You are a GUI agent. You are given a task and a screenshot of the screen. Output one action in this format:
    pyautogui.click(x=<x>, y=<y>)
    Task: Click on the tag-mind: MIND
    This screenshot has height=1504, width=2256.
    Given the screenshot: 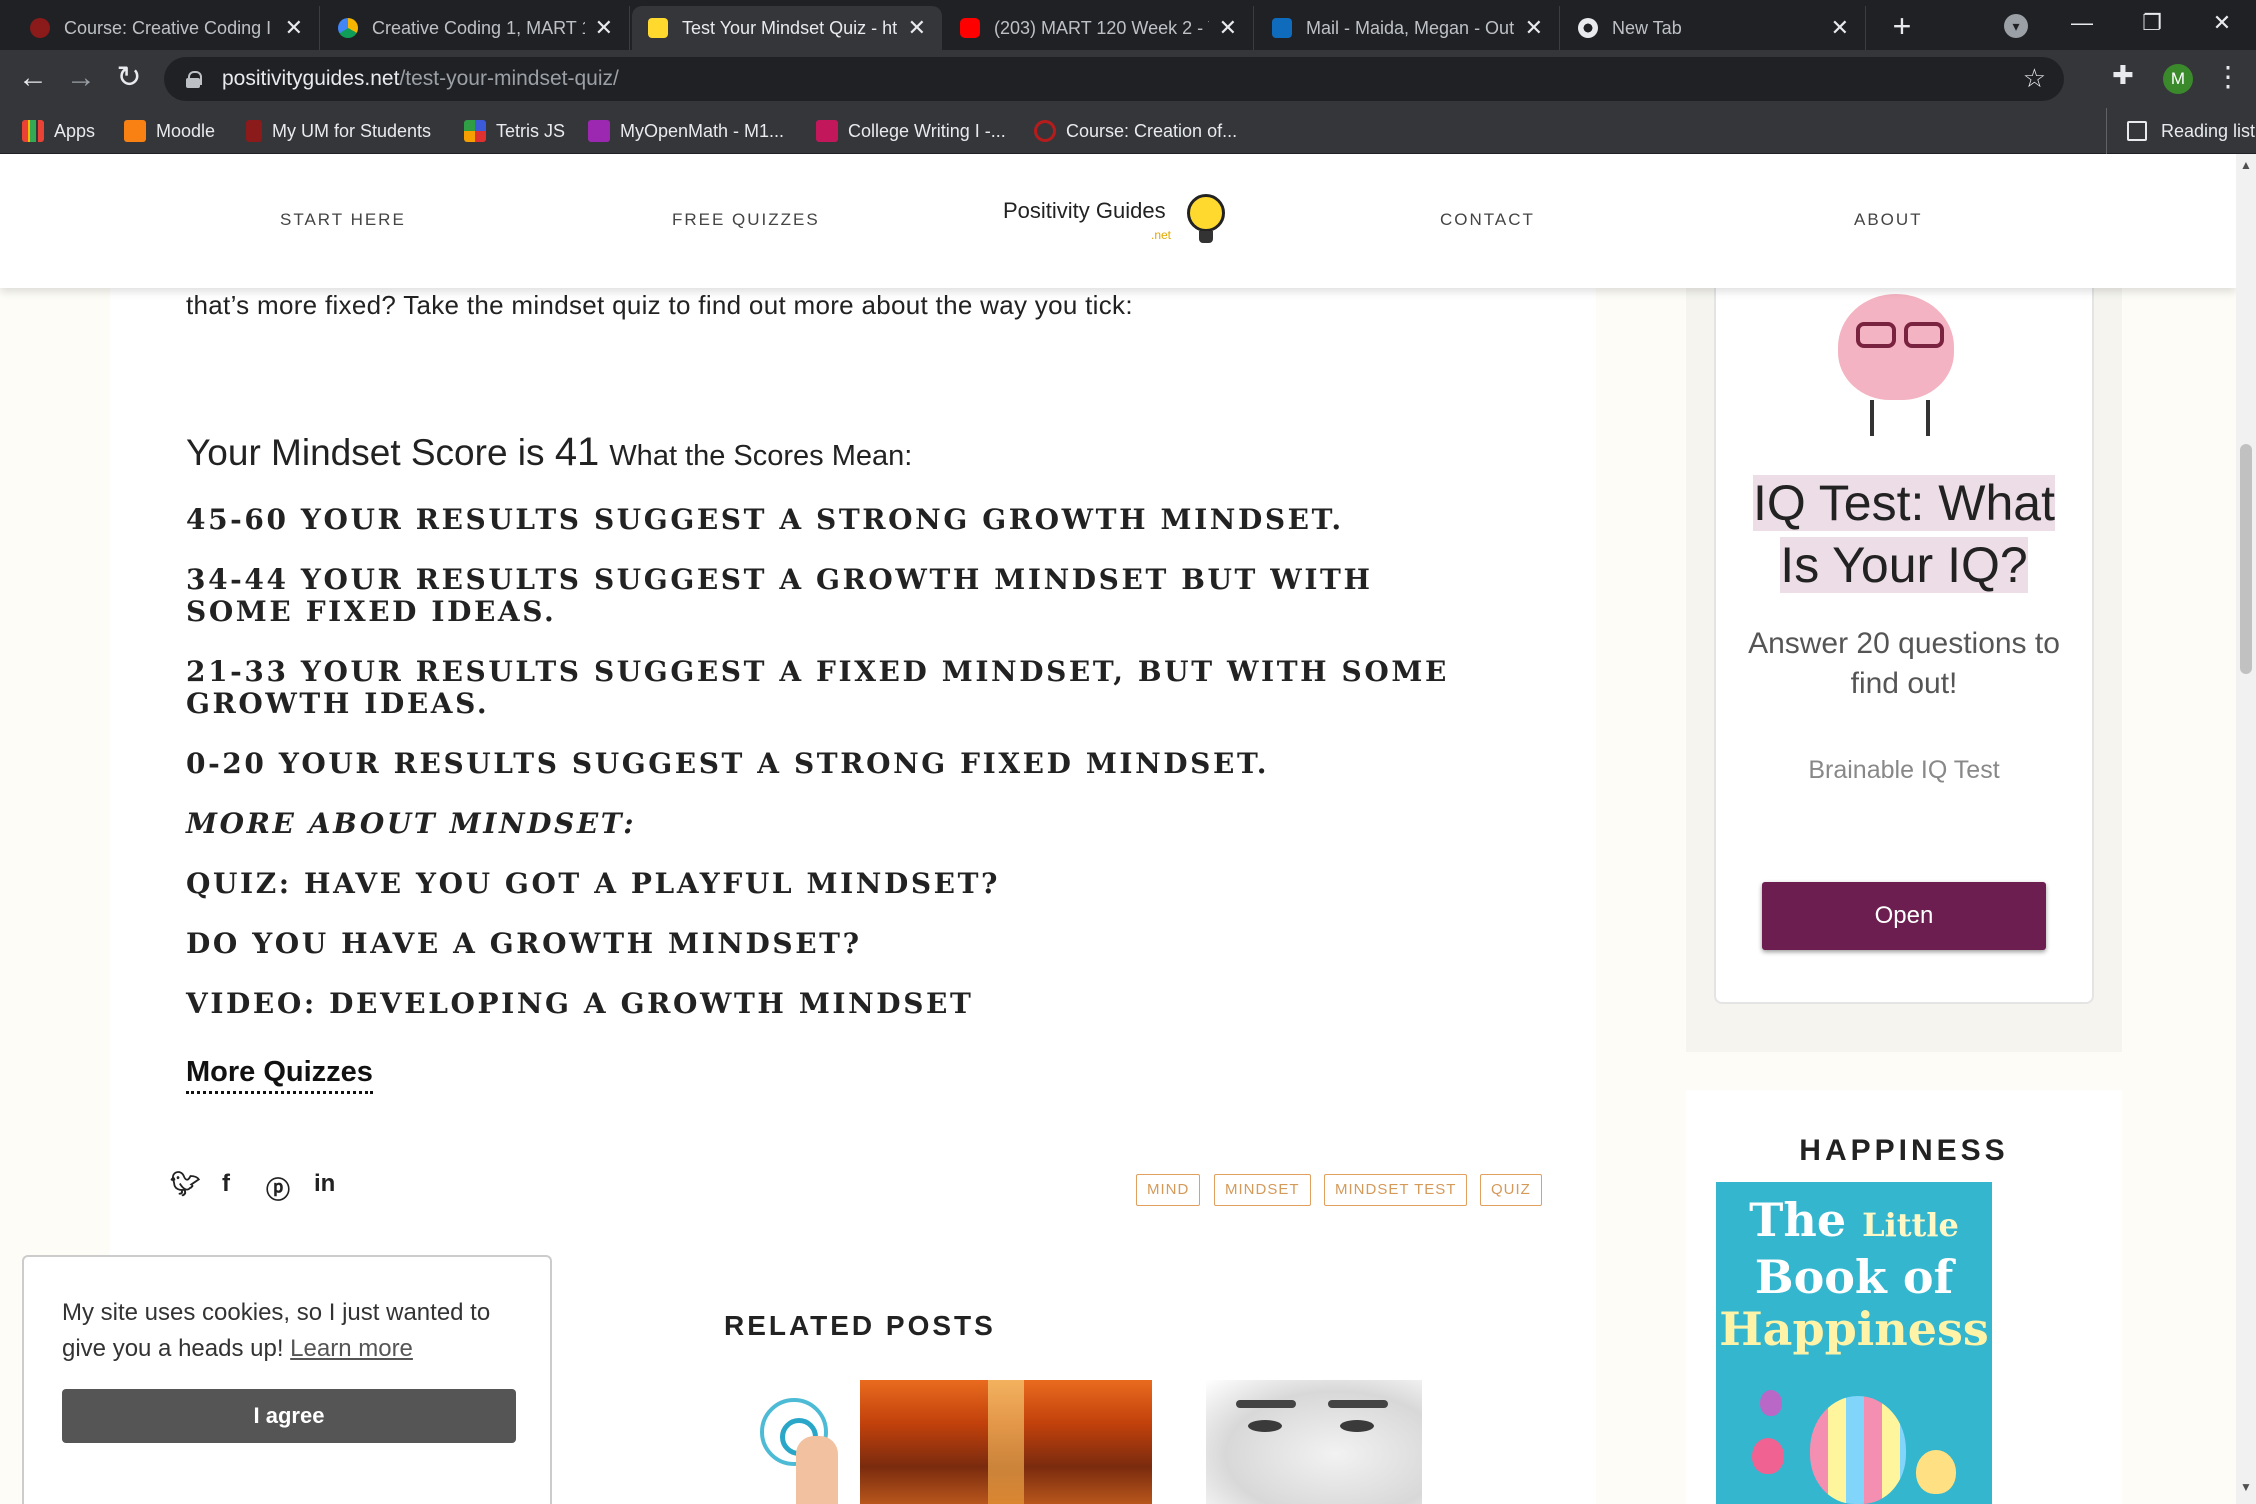 What is the action you would take?
    pyautogui.click(x=1168, y=1190)
    